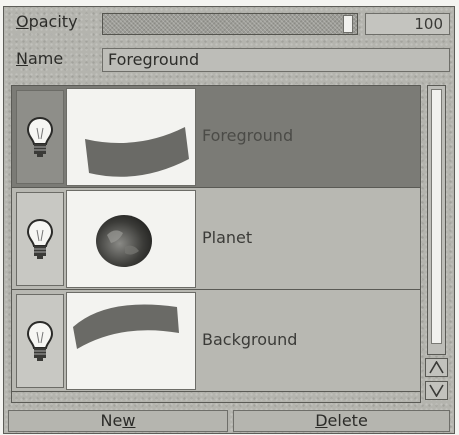 The height and width of the screenshot is (435, 459). Describe the element at coordinates (227, 237) in the screenshot. I see `layer-name: Planet` at that location.